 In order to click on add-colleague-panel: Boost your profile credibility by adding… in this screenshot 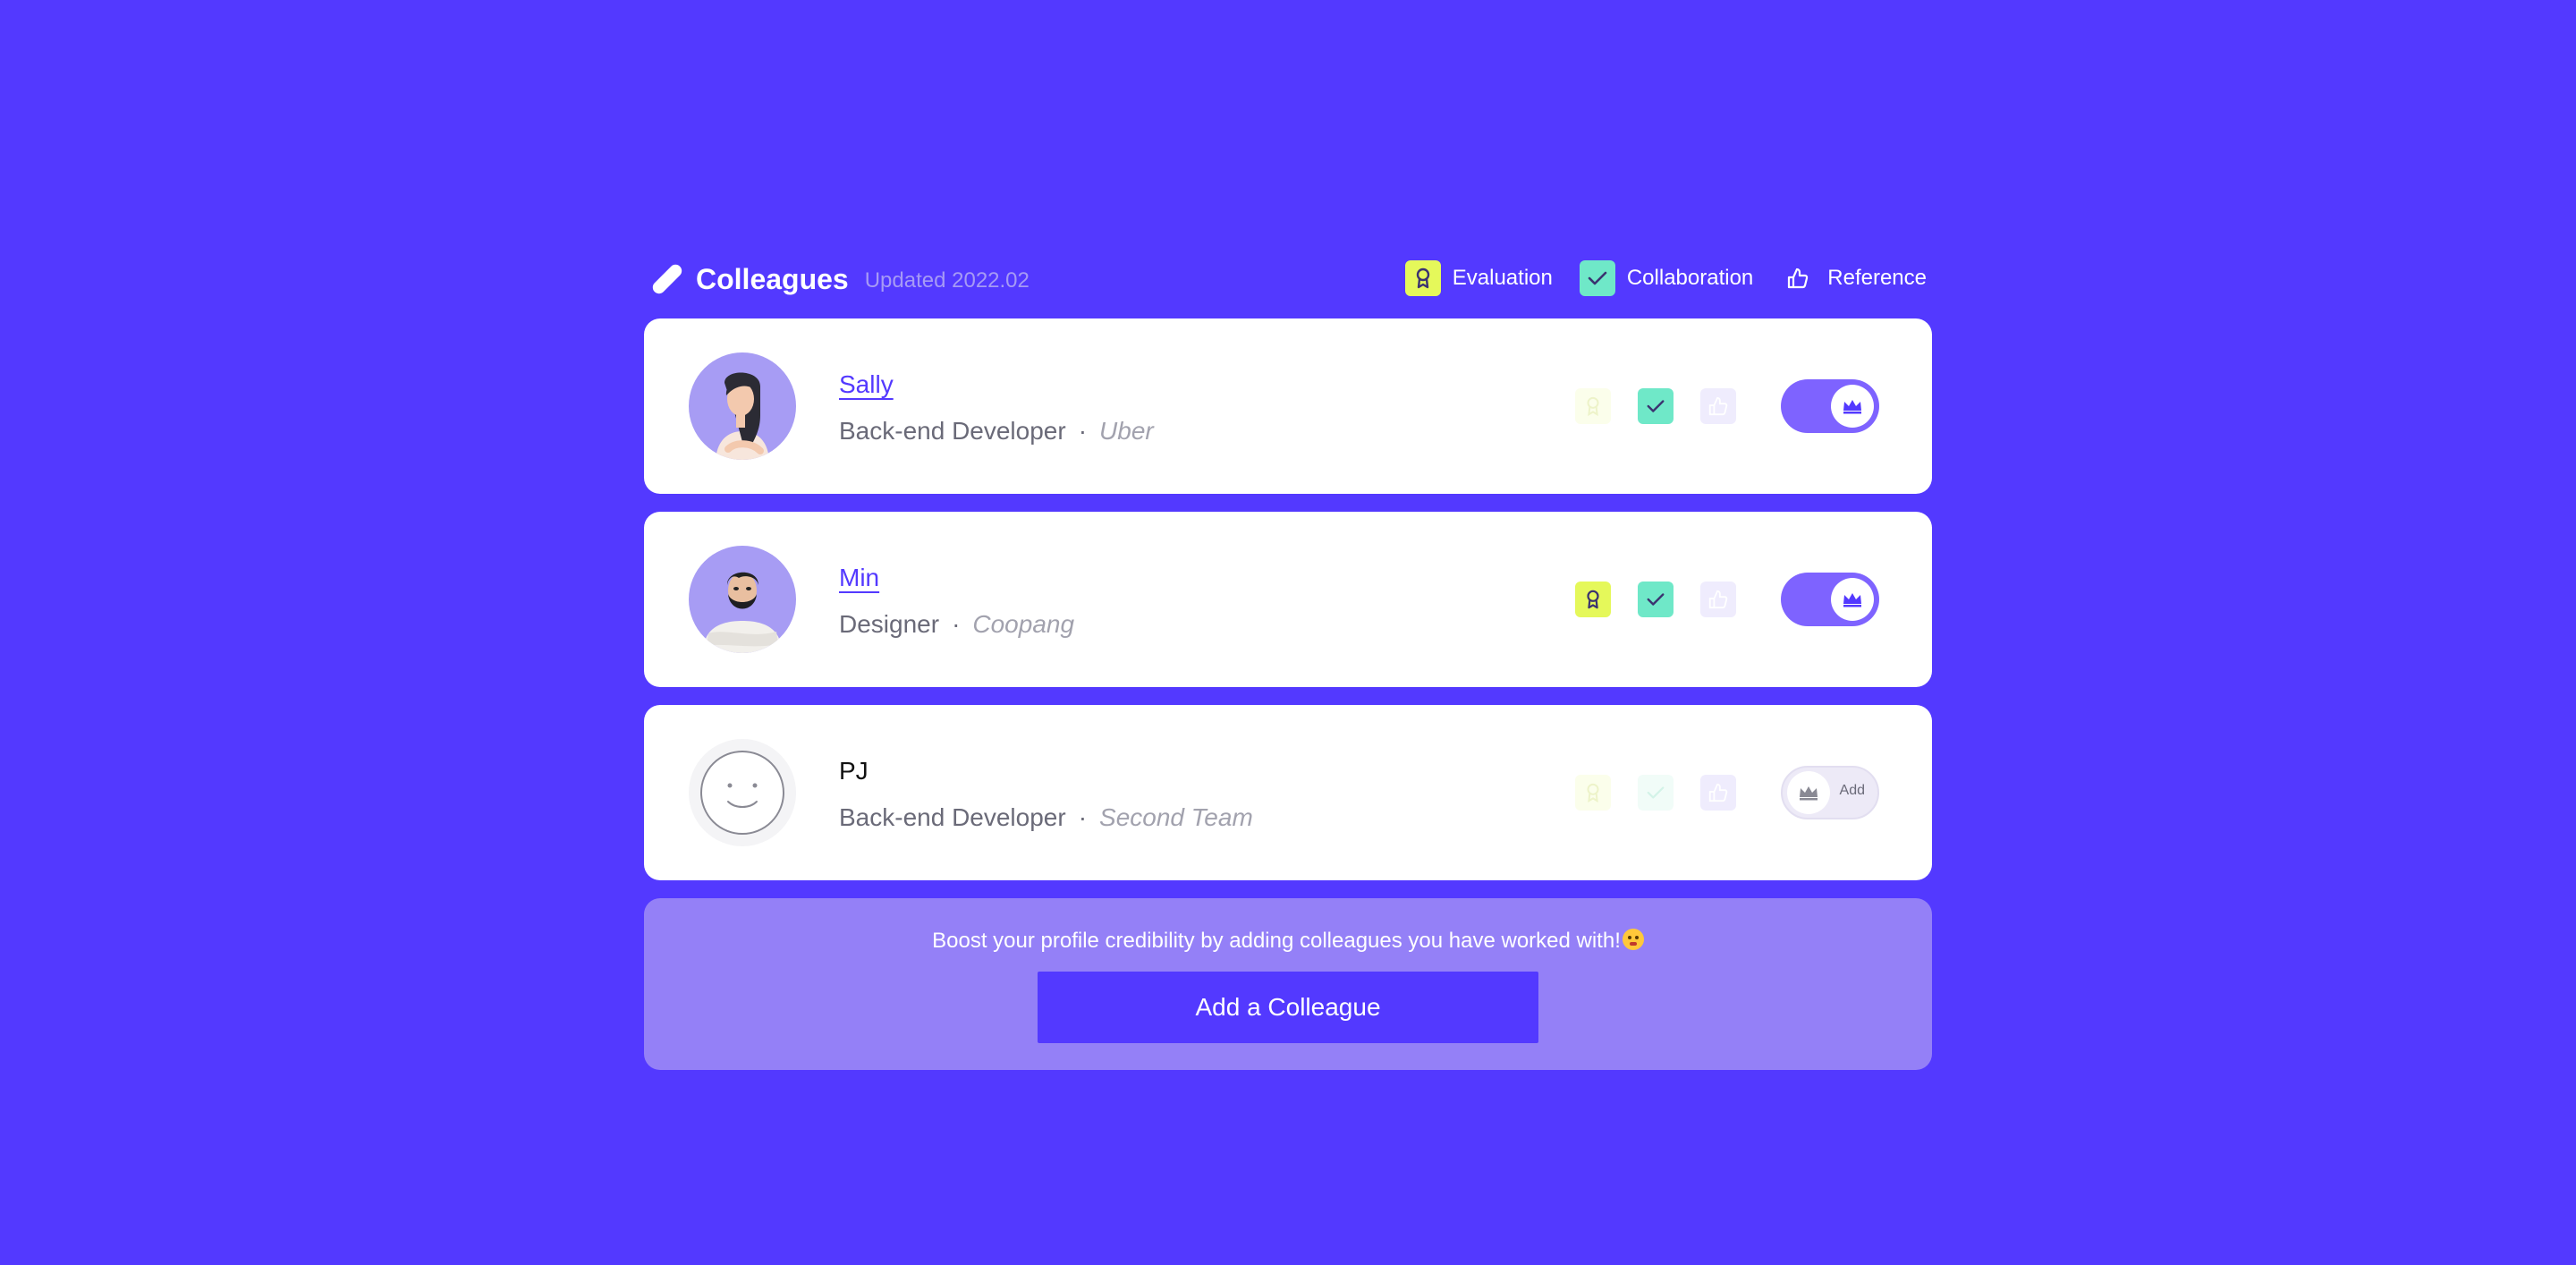, I will do `click(1288, 984)`.